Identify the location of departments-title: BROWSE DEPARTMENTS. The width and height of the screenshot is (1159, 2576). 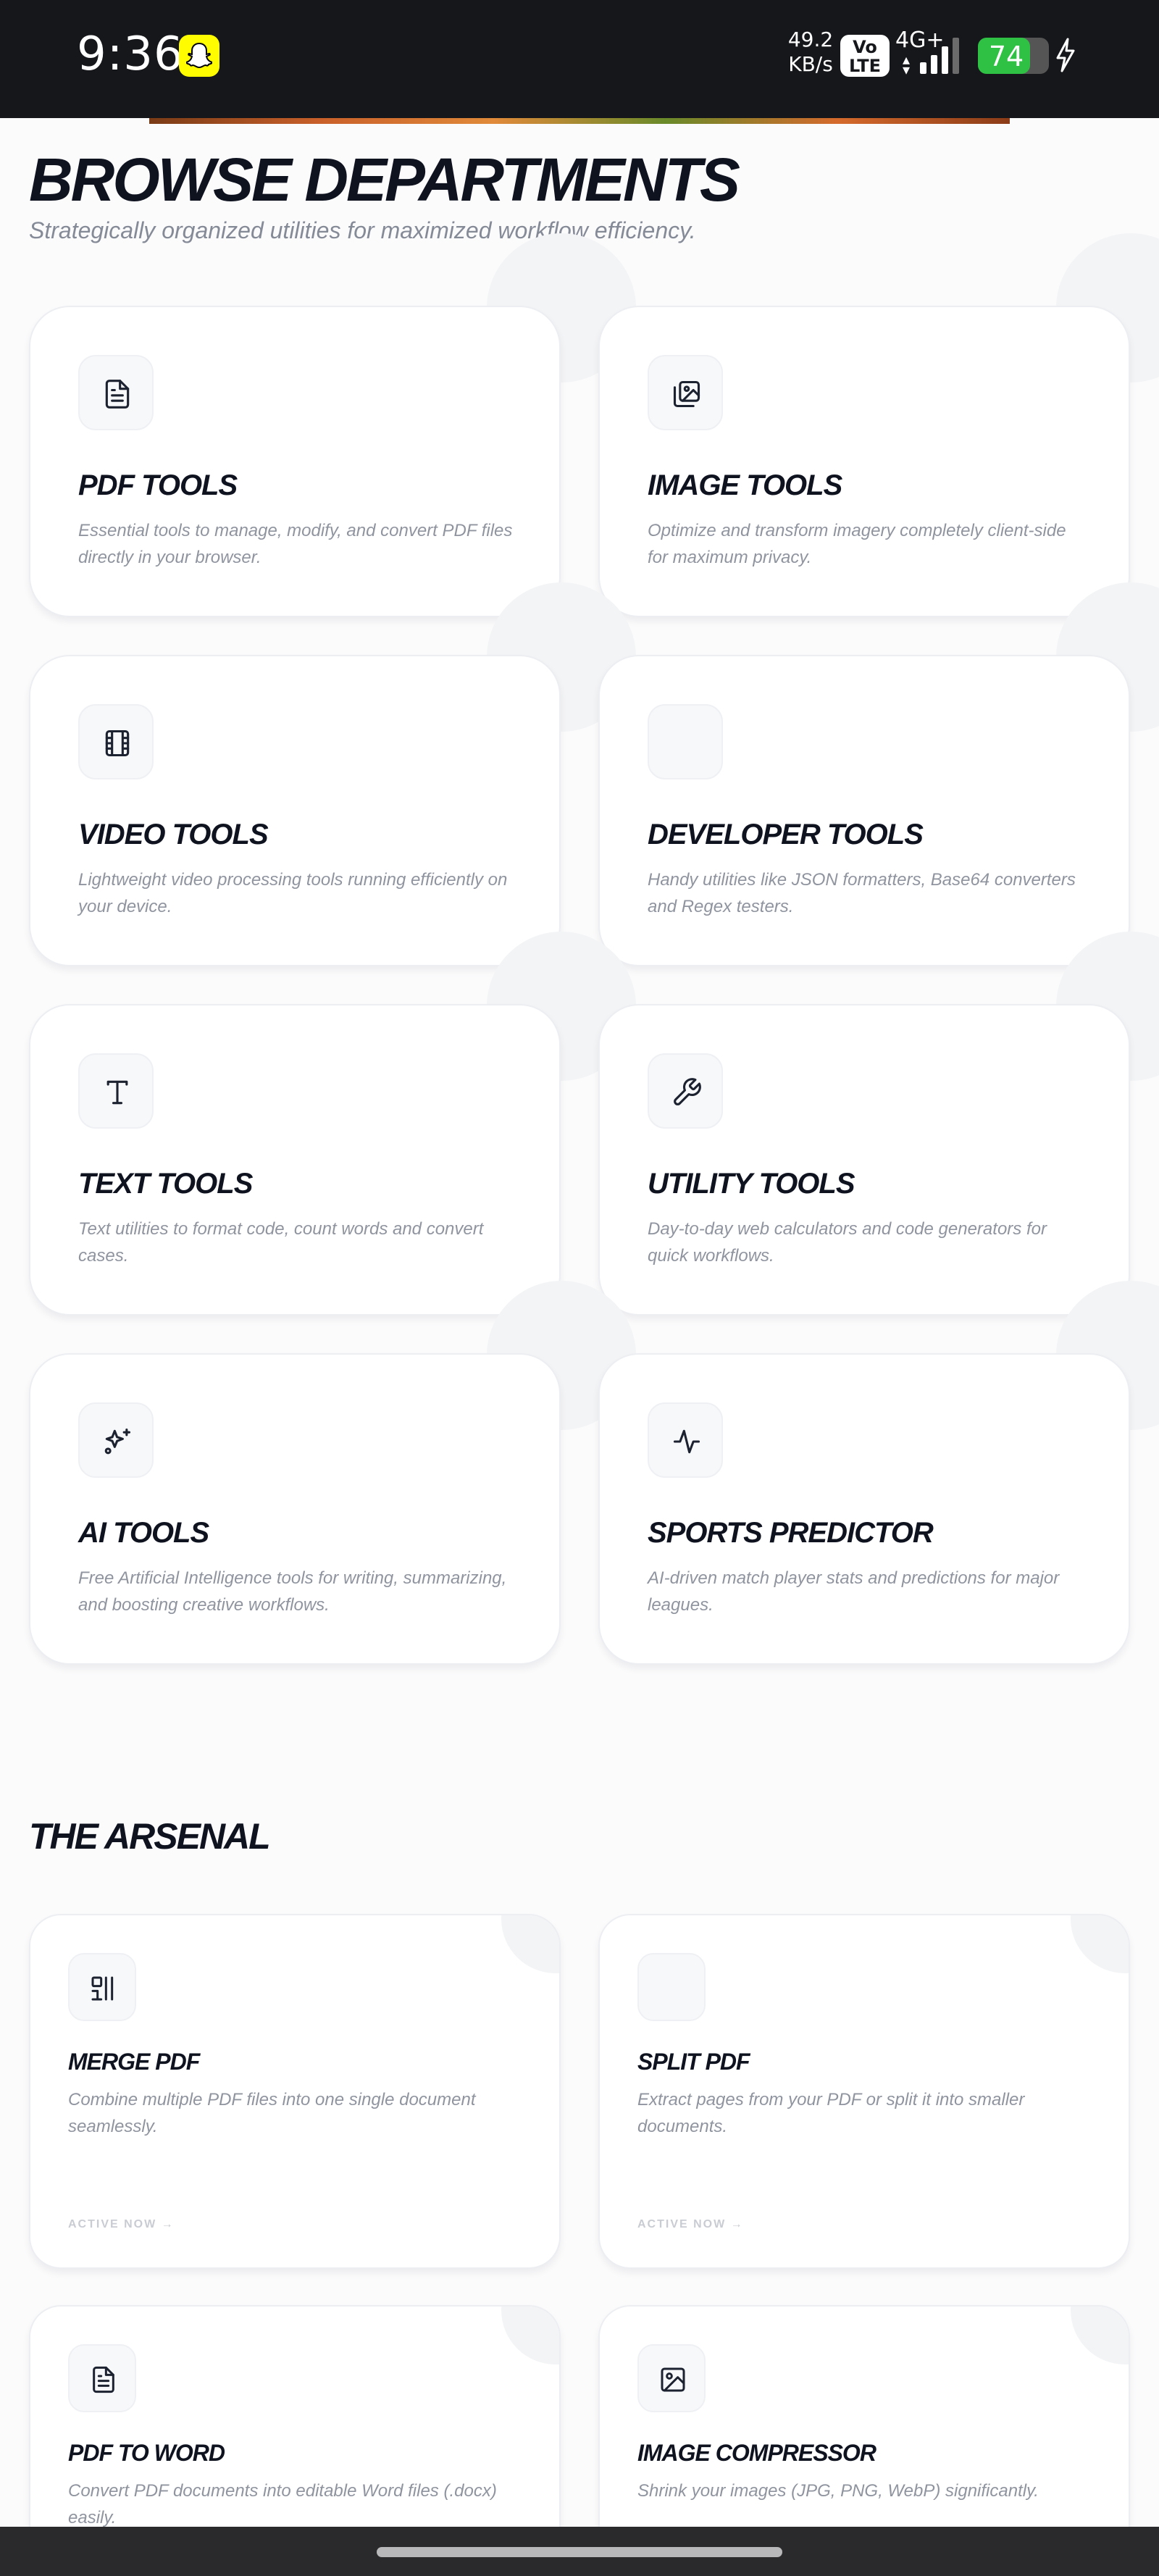
(384, 180).